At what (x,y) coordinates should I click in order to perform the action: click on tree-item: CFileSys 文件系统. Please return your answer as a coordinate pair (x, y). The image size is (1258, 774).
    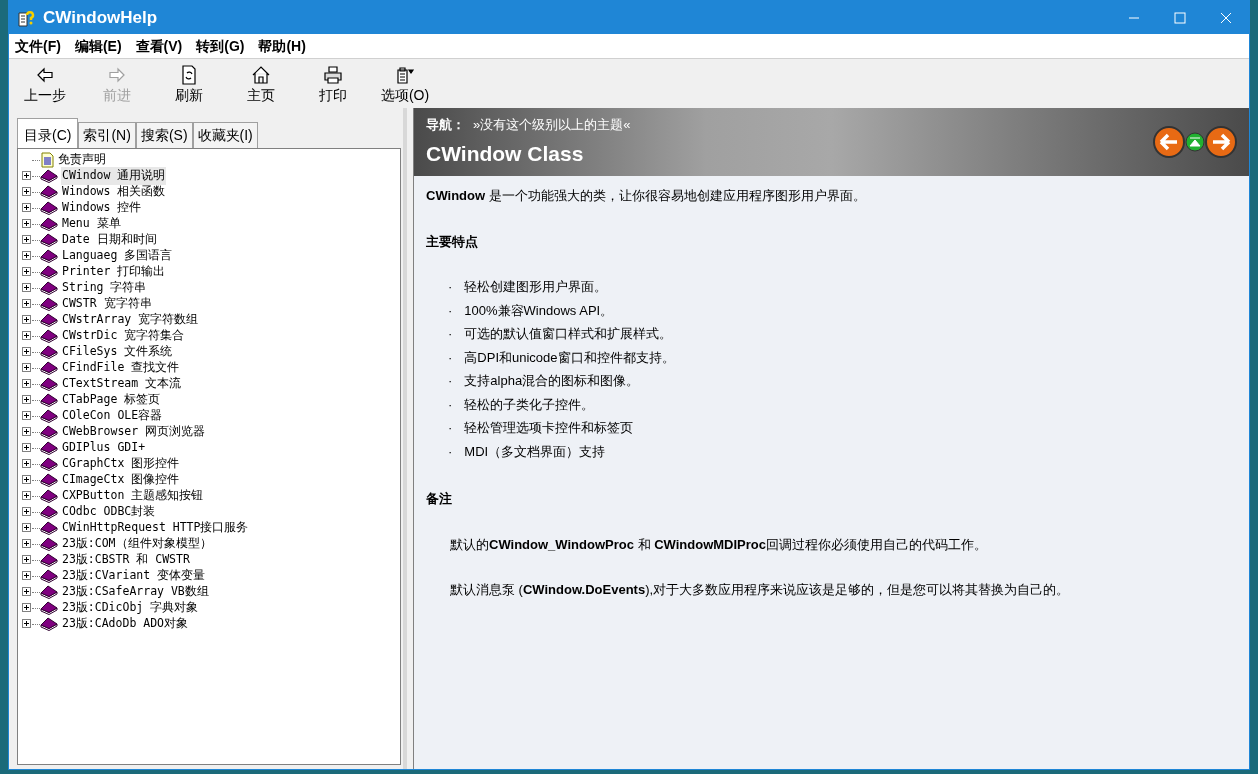
    Looking at the image, I should click on (117, 352).